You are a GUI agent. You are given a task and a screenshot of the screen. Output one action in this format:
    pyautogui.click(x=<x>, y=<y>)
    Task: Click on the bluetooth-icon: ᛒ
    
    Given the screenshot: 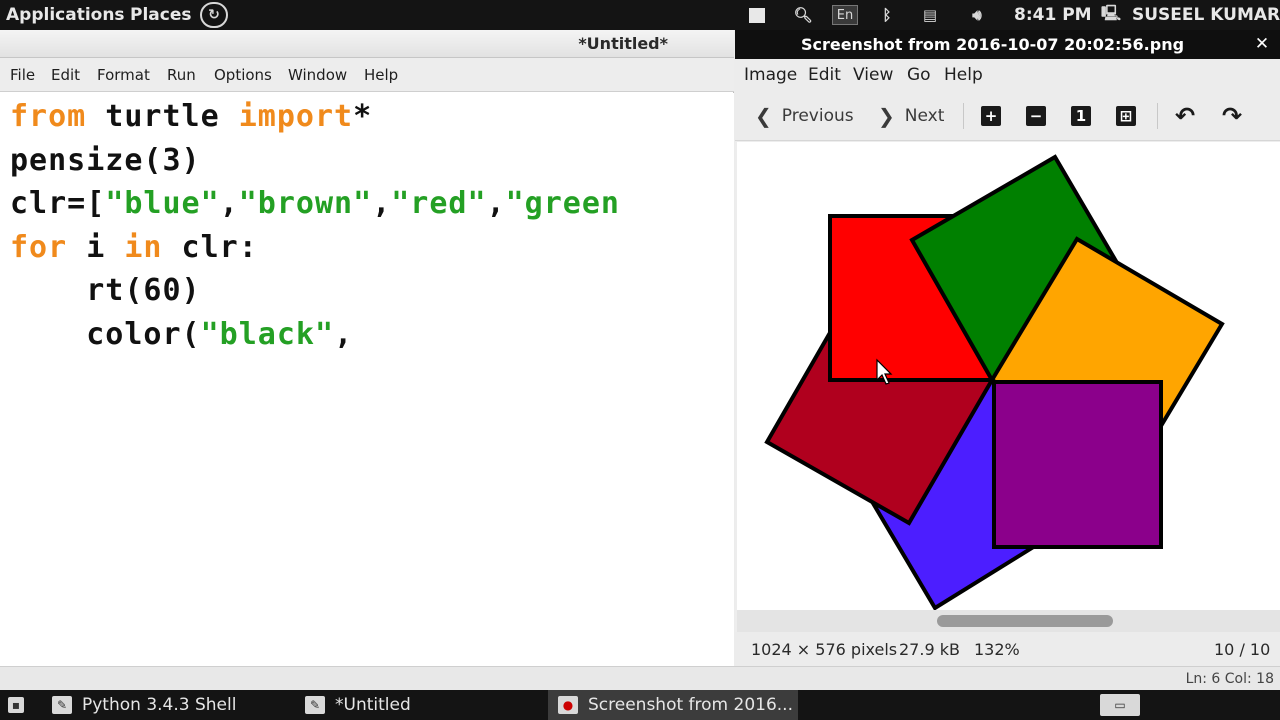 What is the action you would take?
    pyautogui.click(x=887, y=15)
    